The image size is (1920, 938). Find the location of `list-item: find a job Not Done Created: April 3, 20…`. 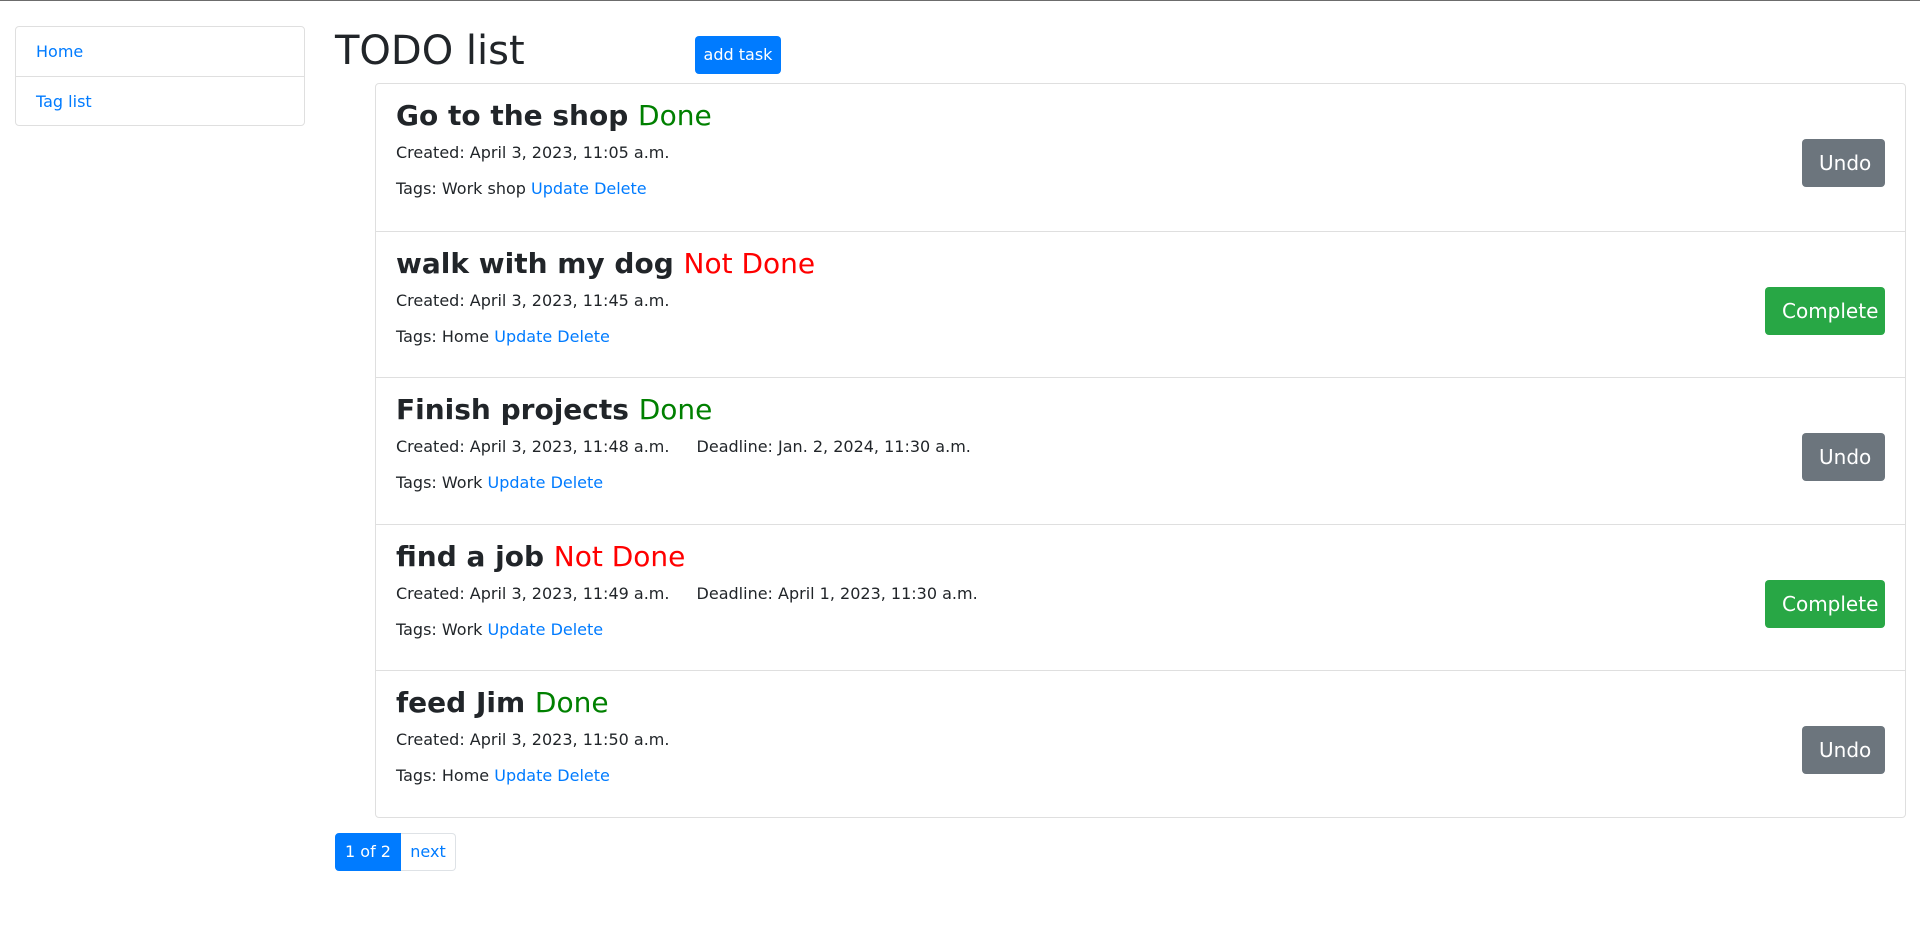

list-item: find a job Not Done Created: April 3, 20… is located at coordinates (1140, 597).